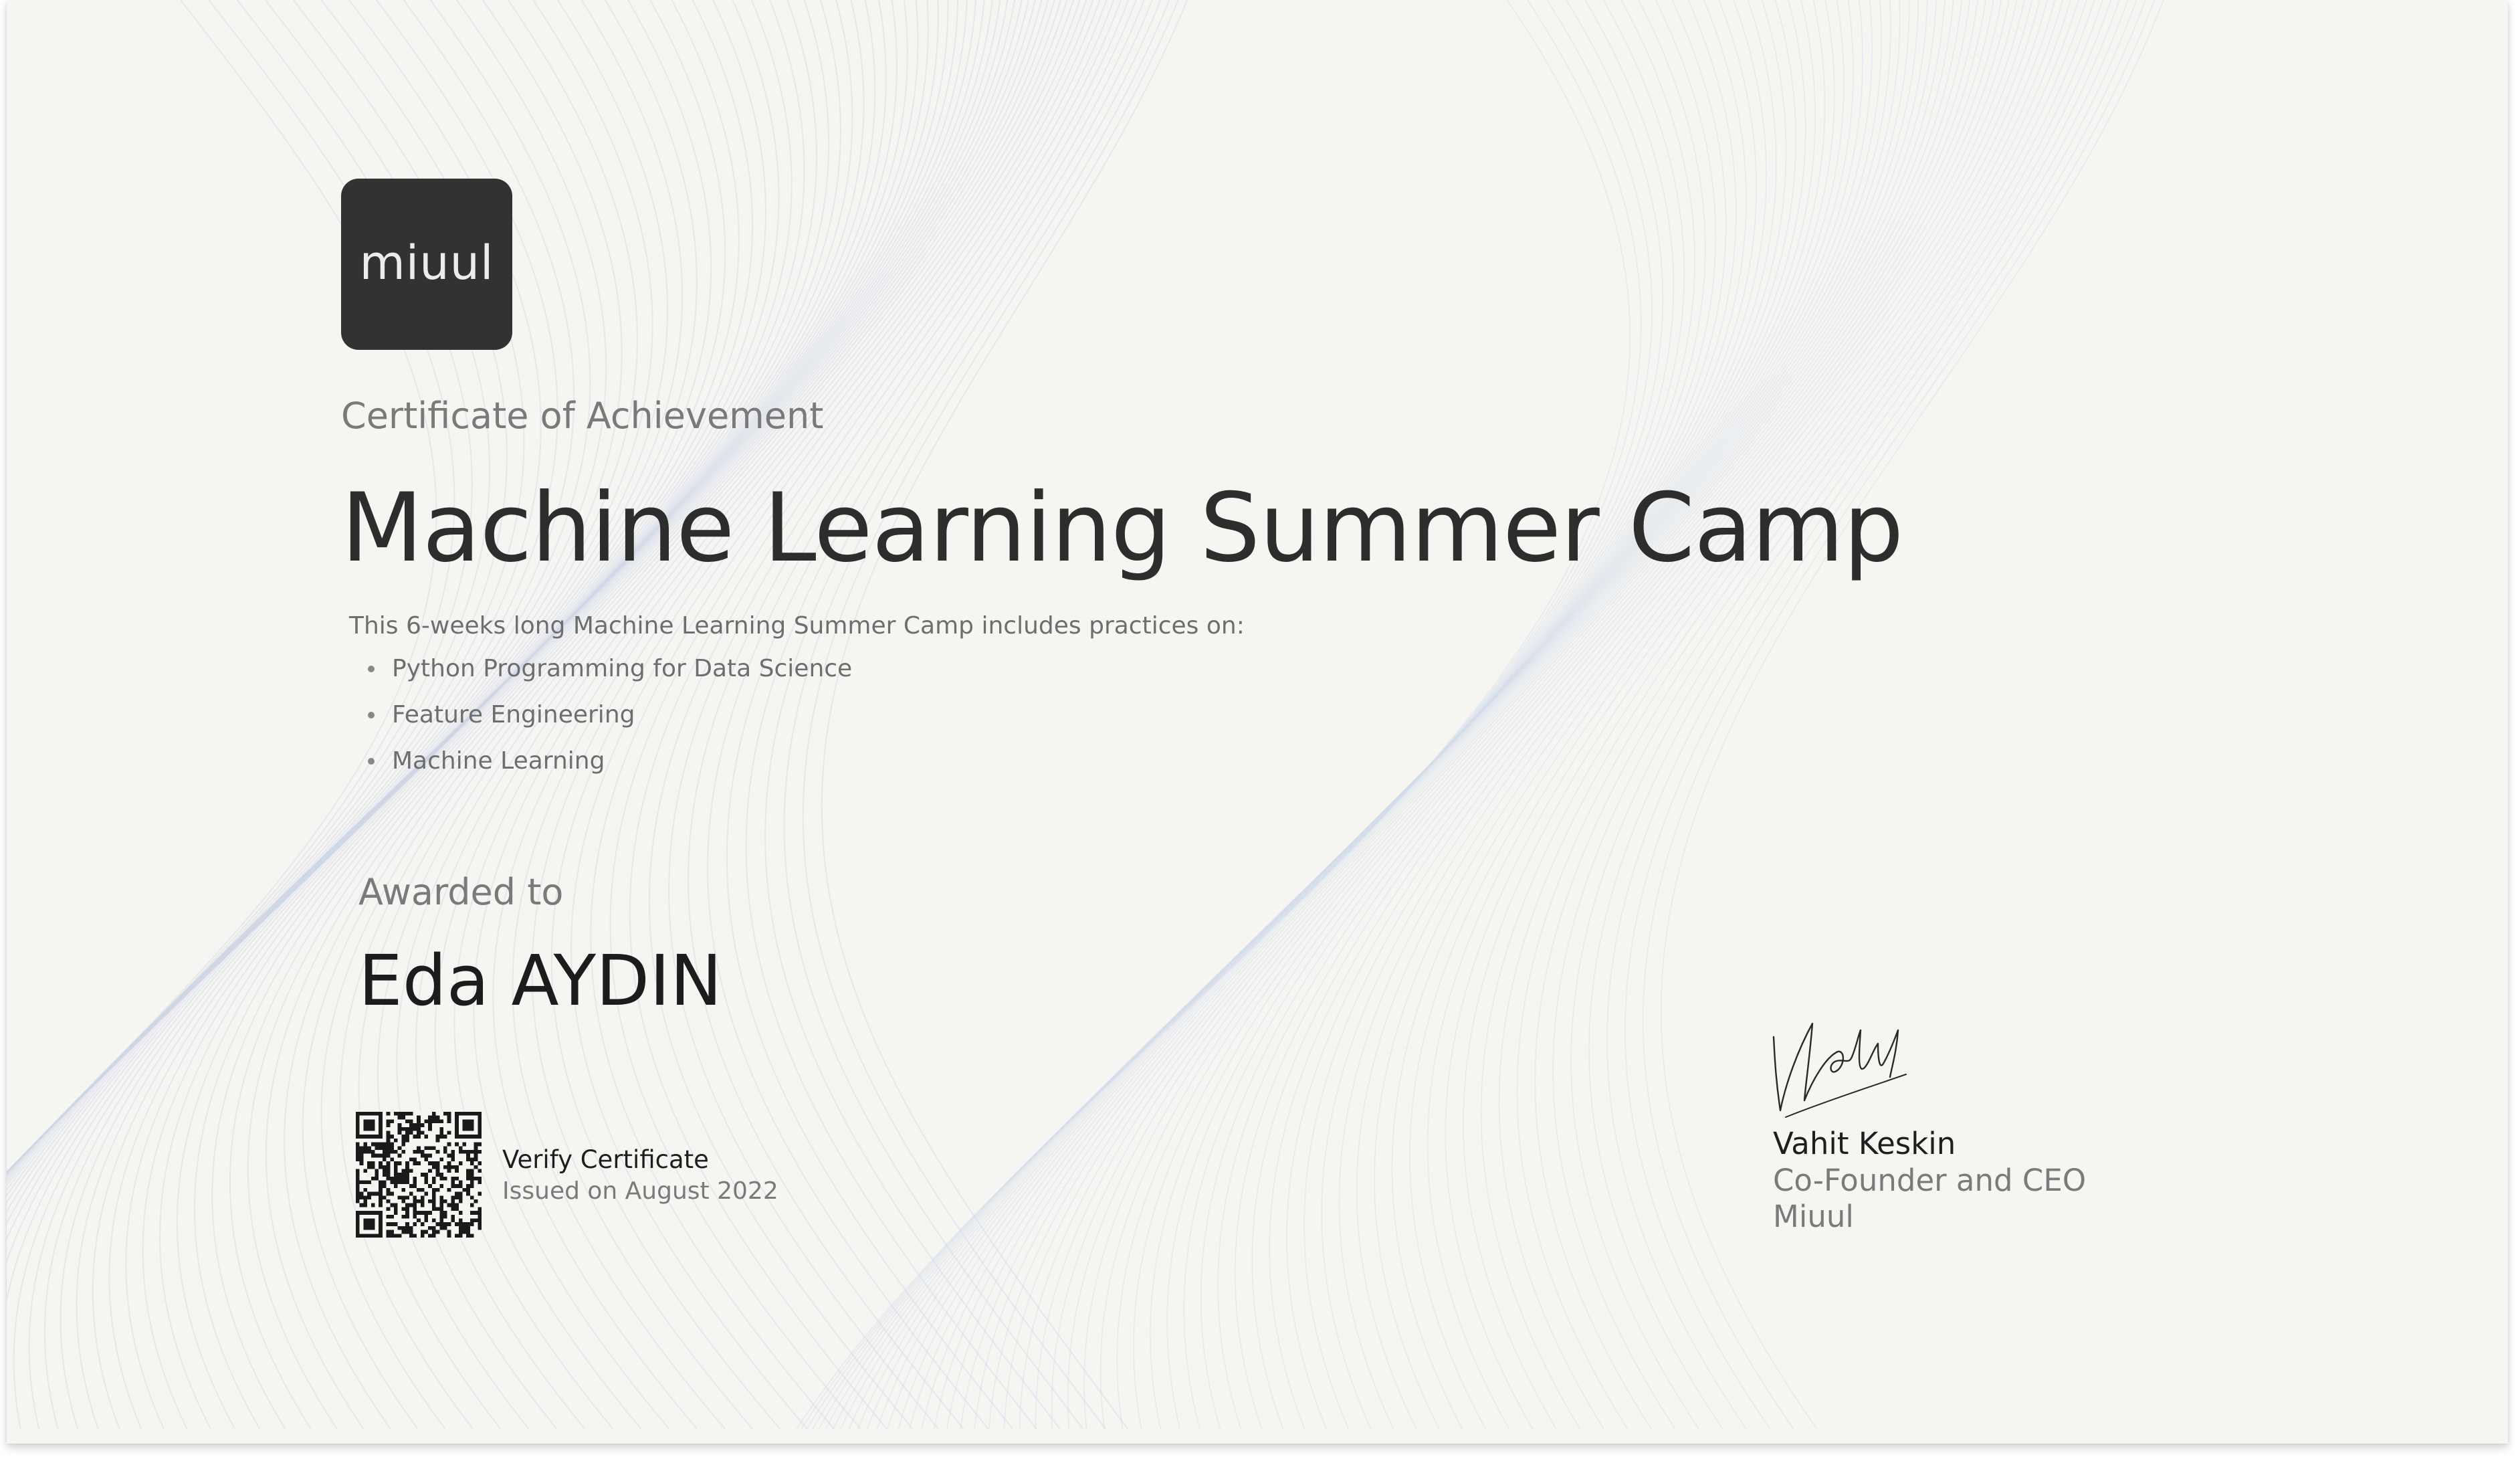 Image resolution: width=2520 pixels, height=1461 pixels. What do you see at coordinates (610, 770) in the screenshot?
I see `practice-item: Machine Learning` at bounding box center [610, 770].